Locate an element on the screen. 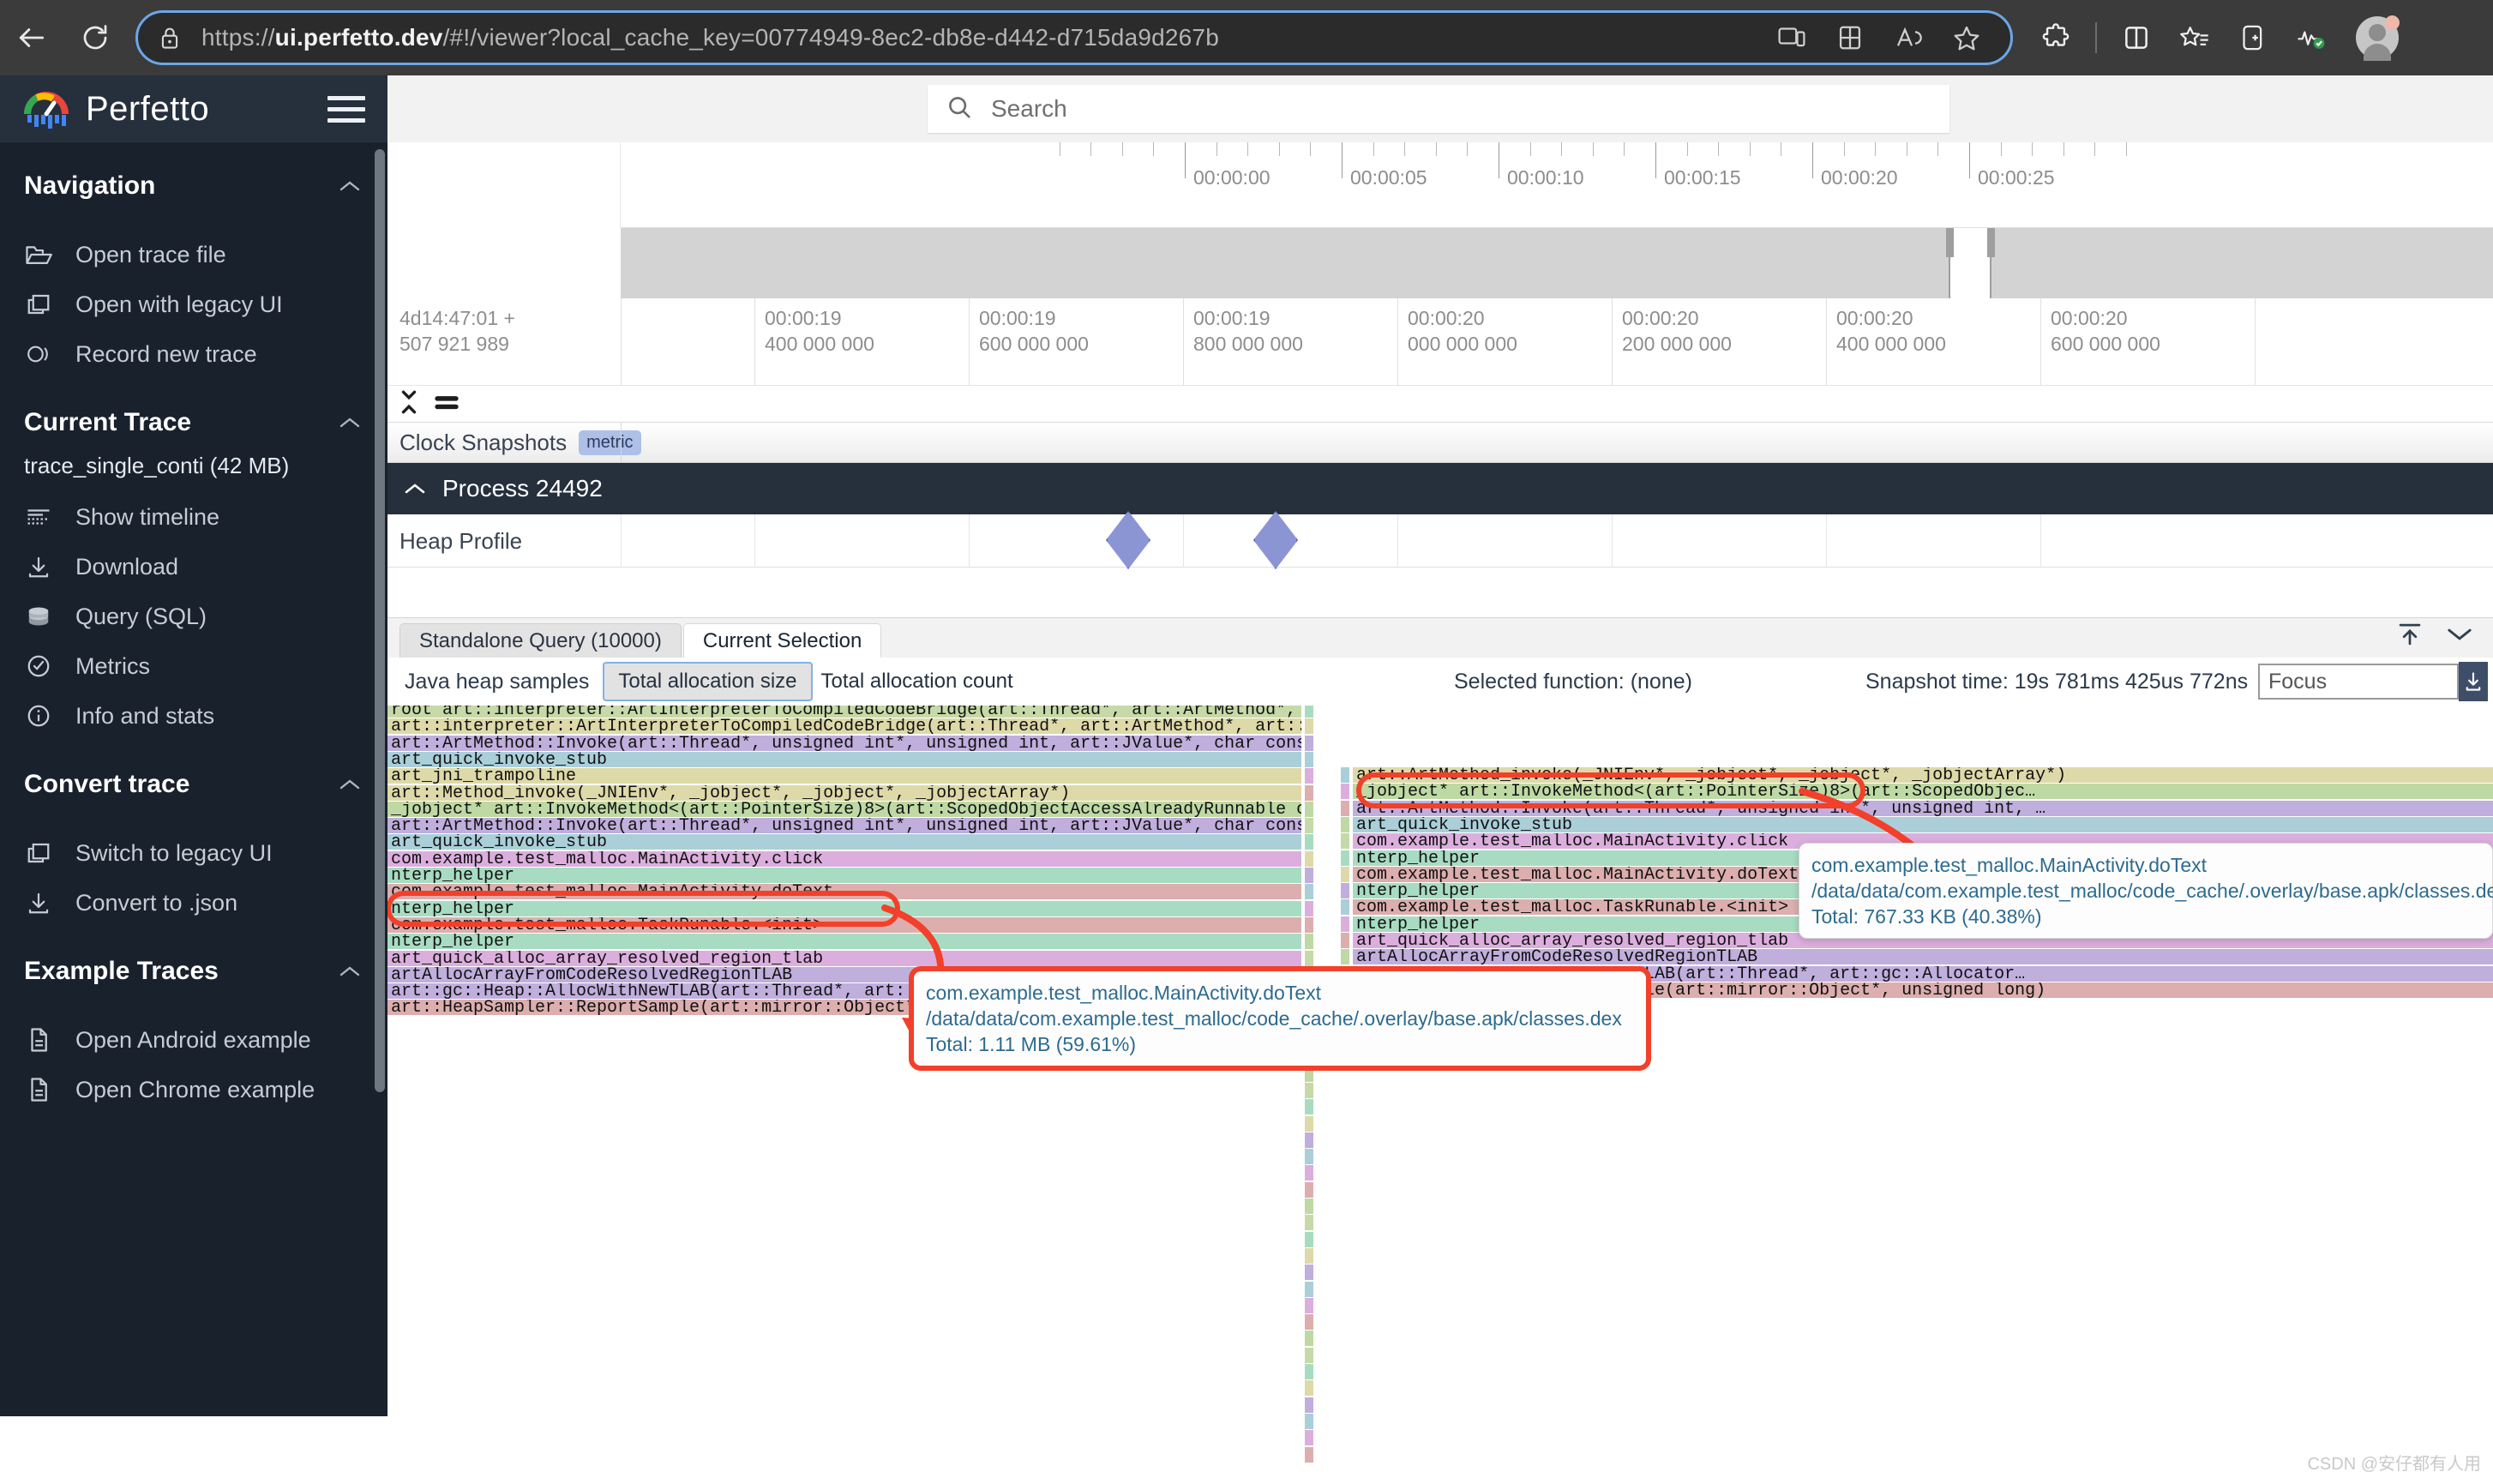  sidebar-item-open-trace-file: Open trace file is located at coordinates (193, 254).